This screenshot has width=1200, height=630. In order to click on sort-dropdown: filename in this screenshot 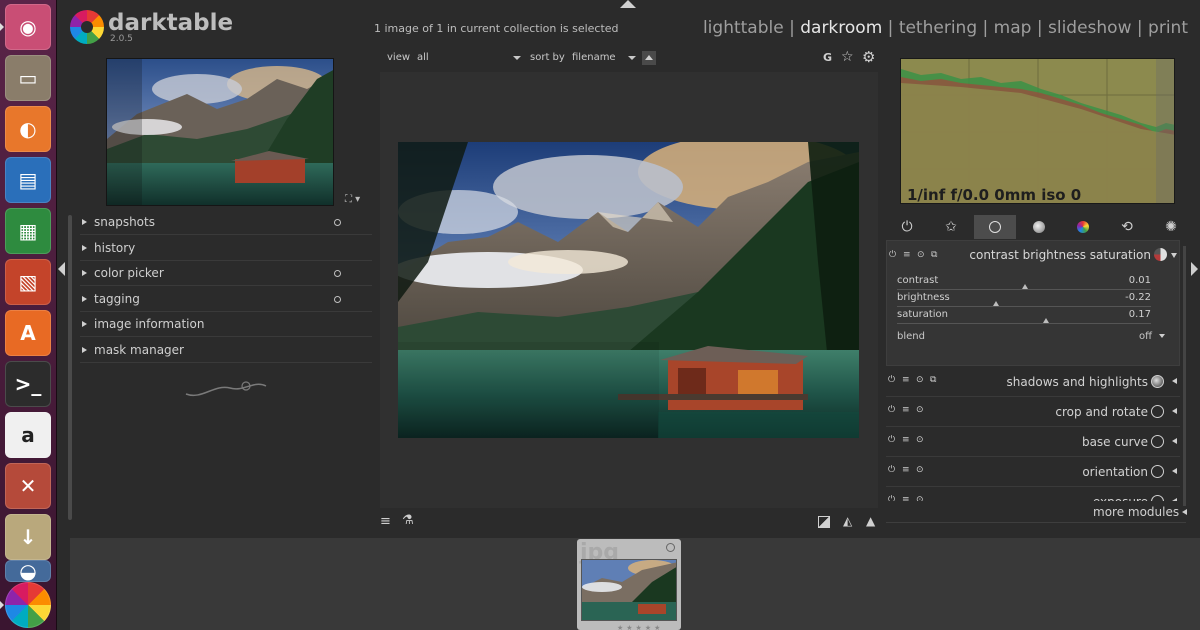, I will do `click(594, 57)`.